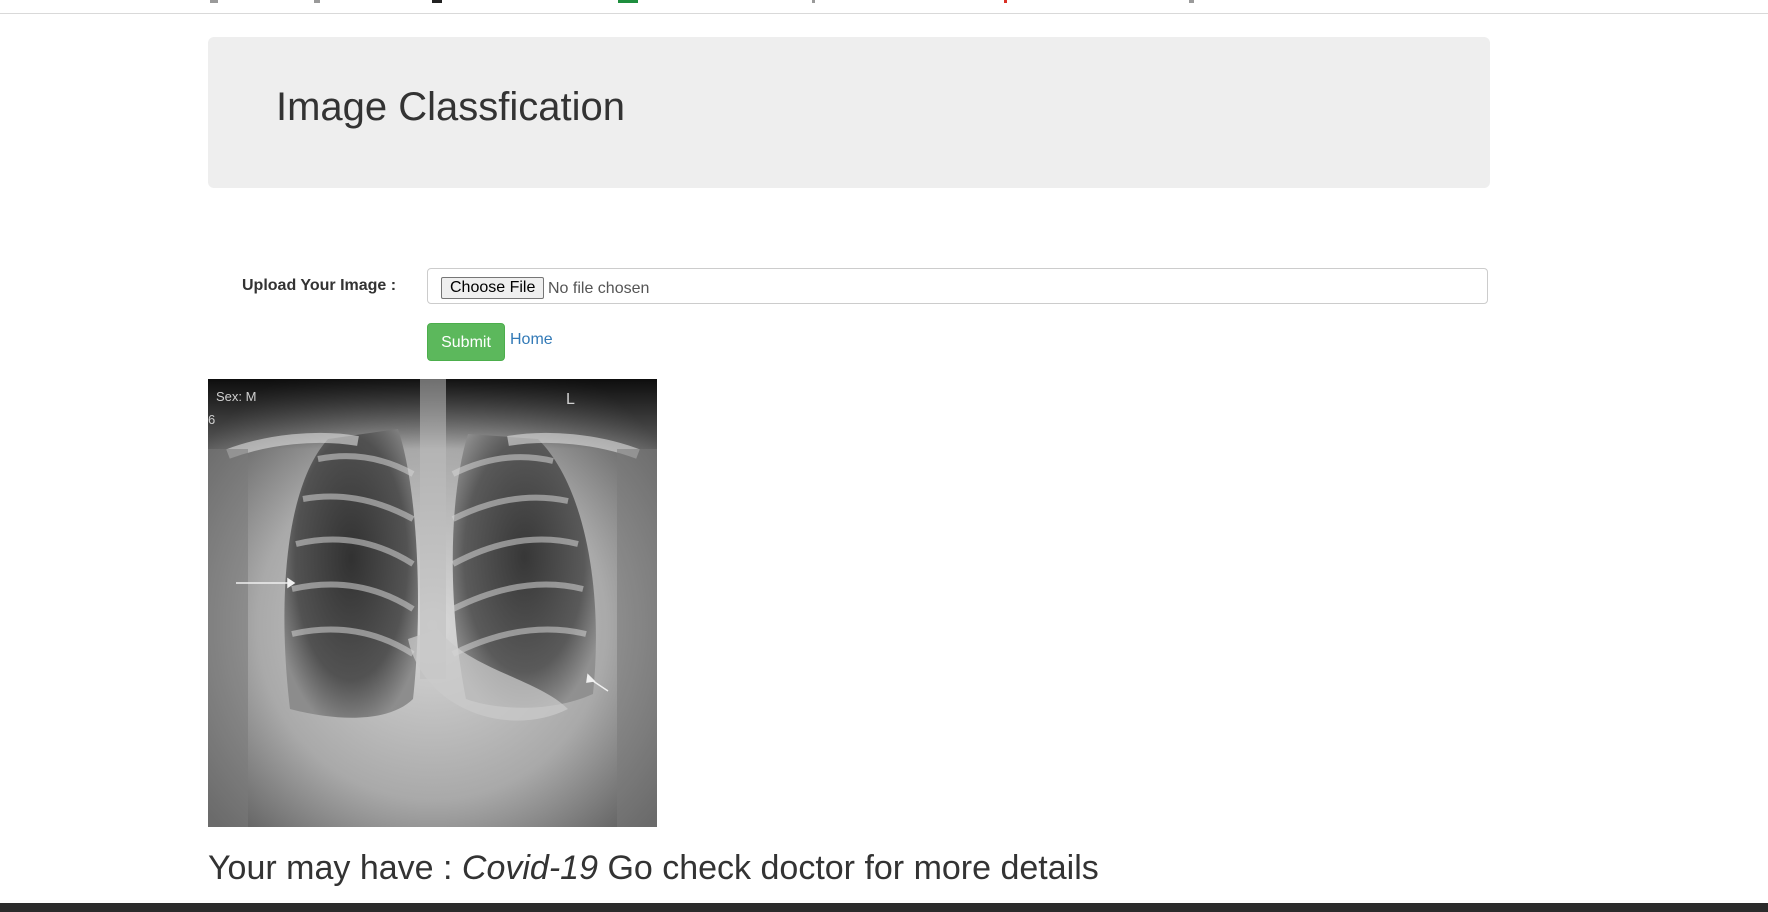  Describe the element at coordinates (466, 342) in the screenshot. I see `submit-button: Submit` at that location.